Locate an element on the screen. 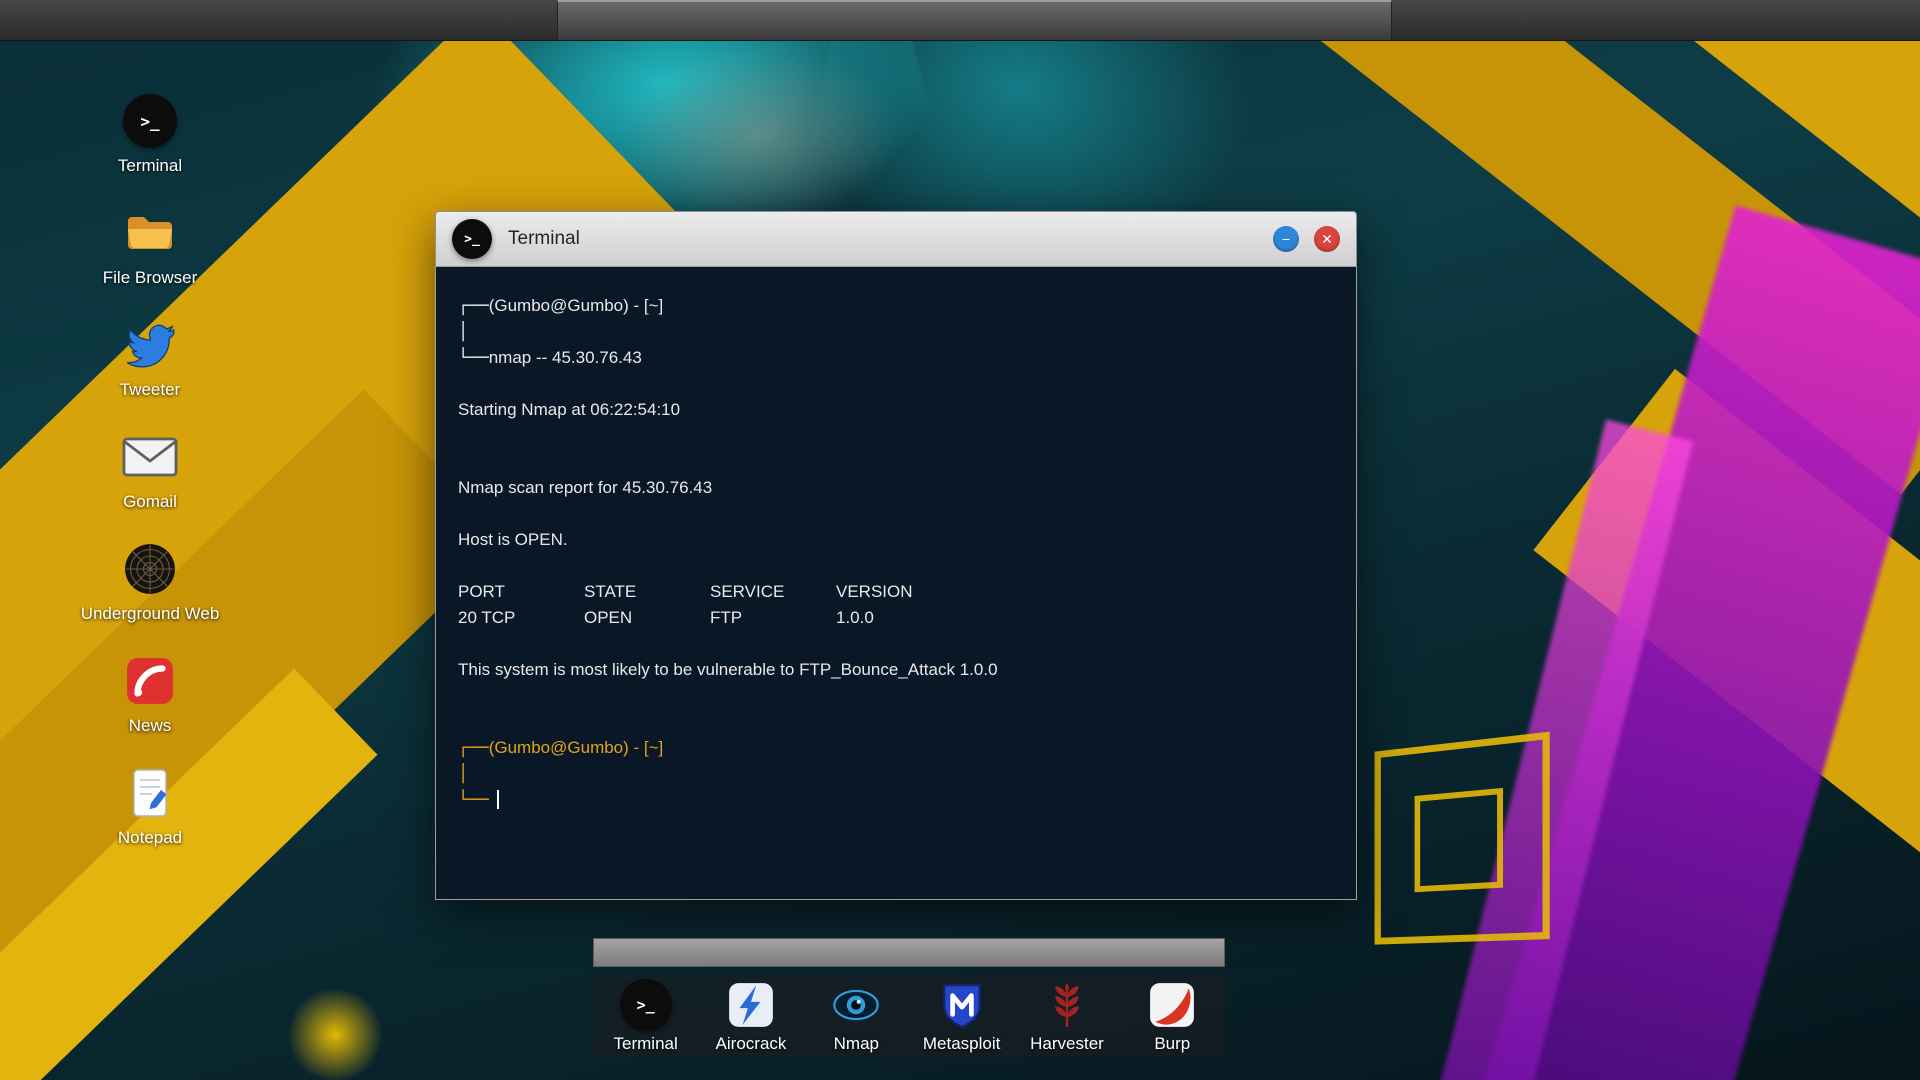 This screenshot has height=1080, width=1920. dock-item-label: Harvester is located at coordinates (1067, 1043).